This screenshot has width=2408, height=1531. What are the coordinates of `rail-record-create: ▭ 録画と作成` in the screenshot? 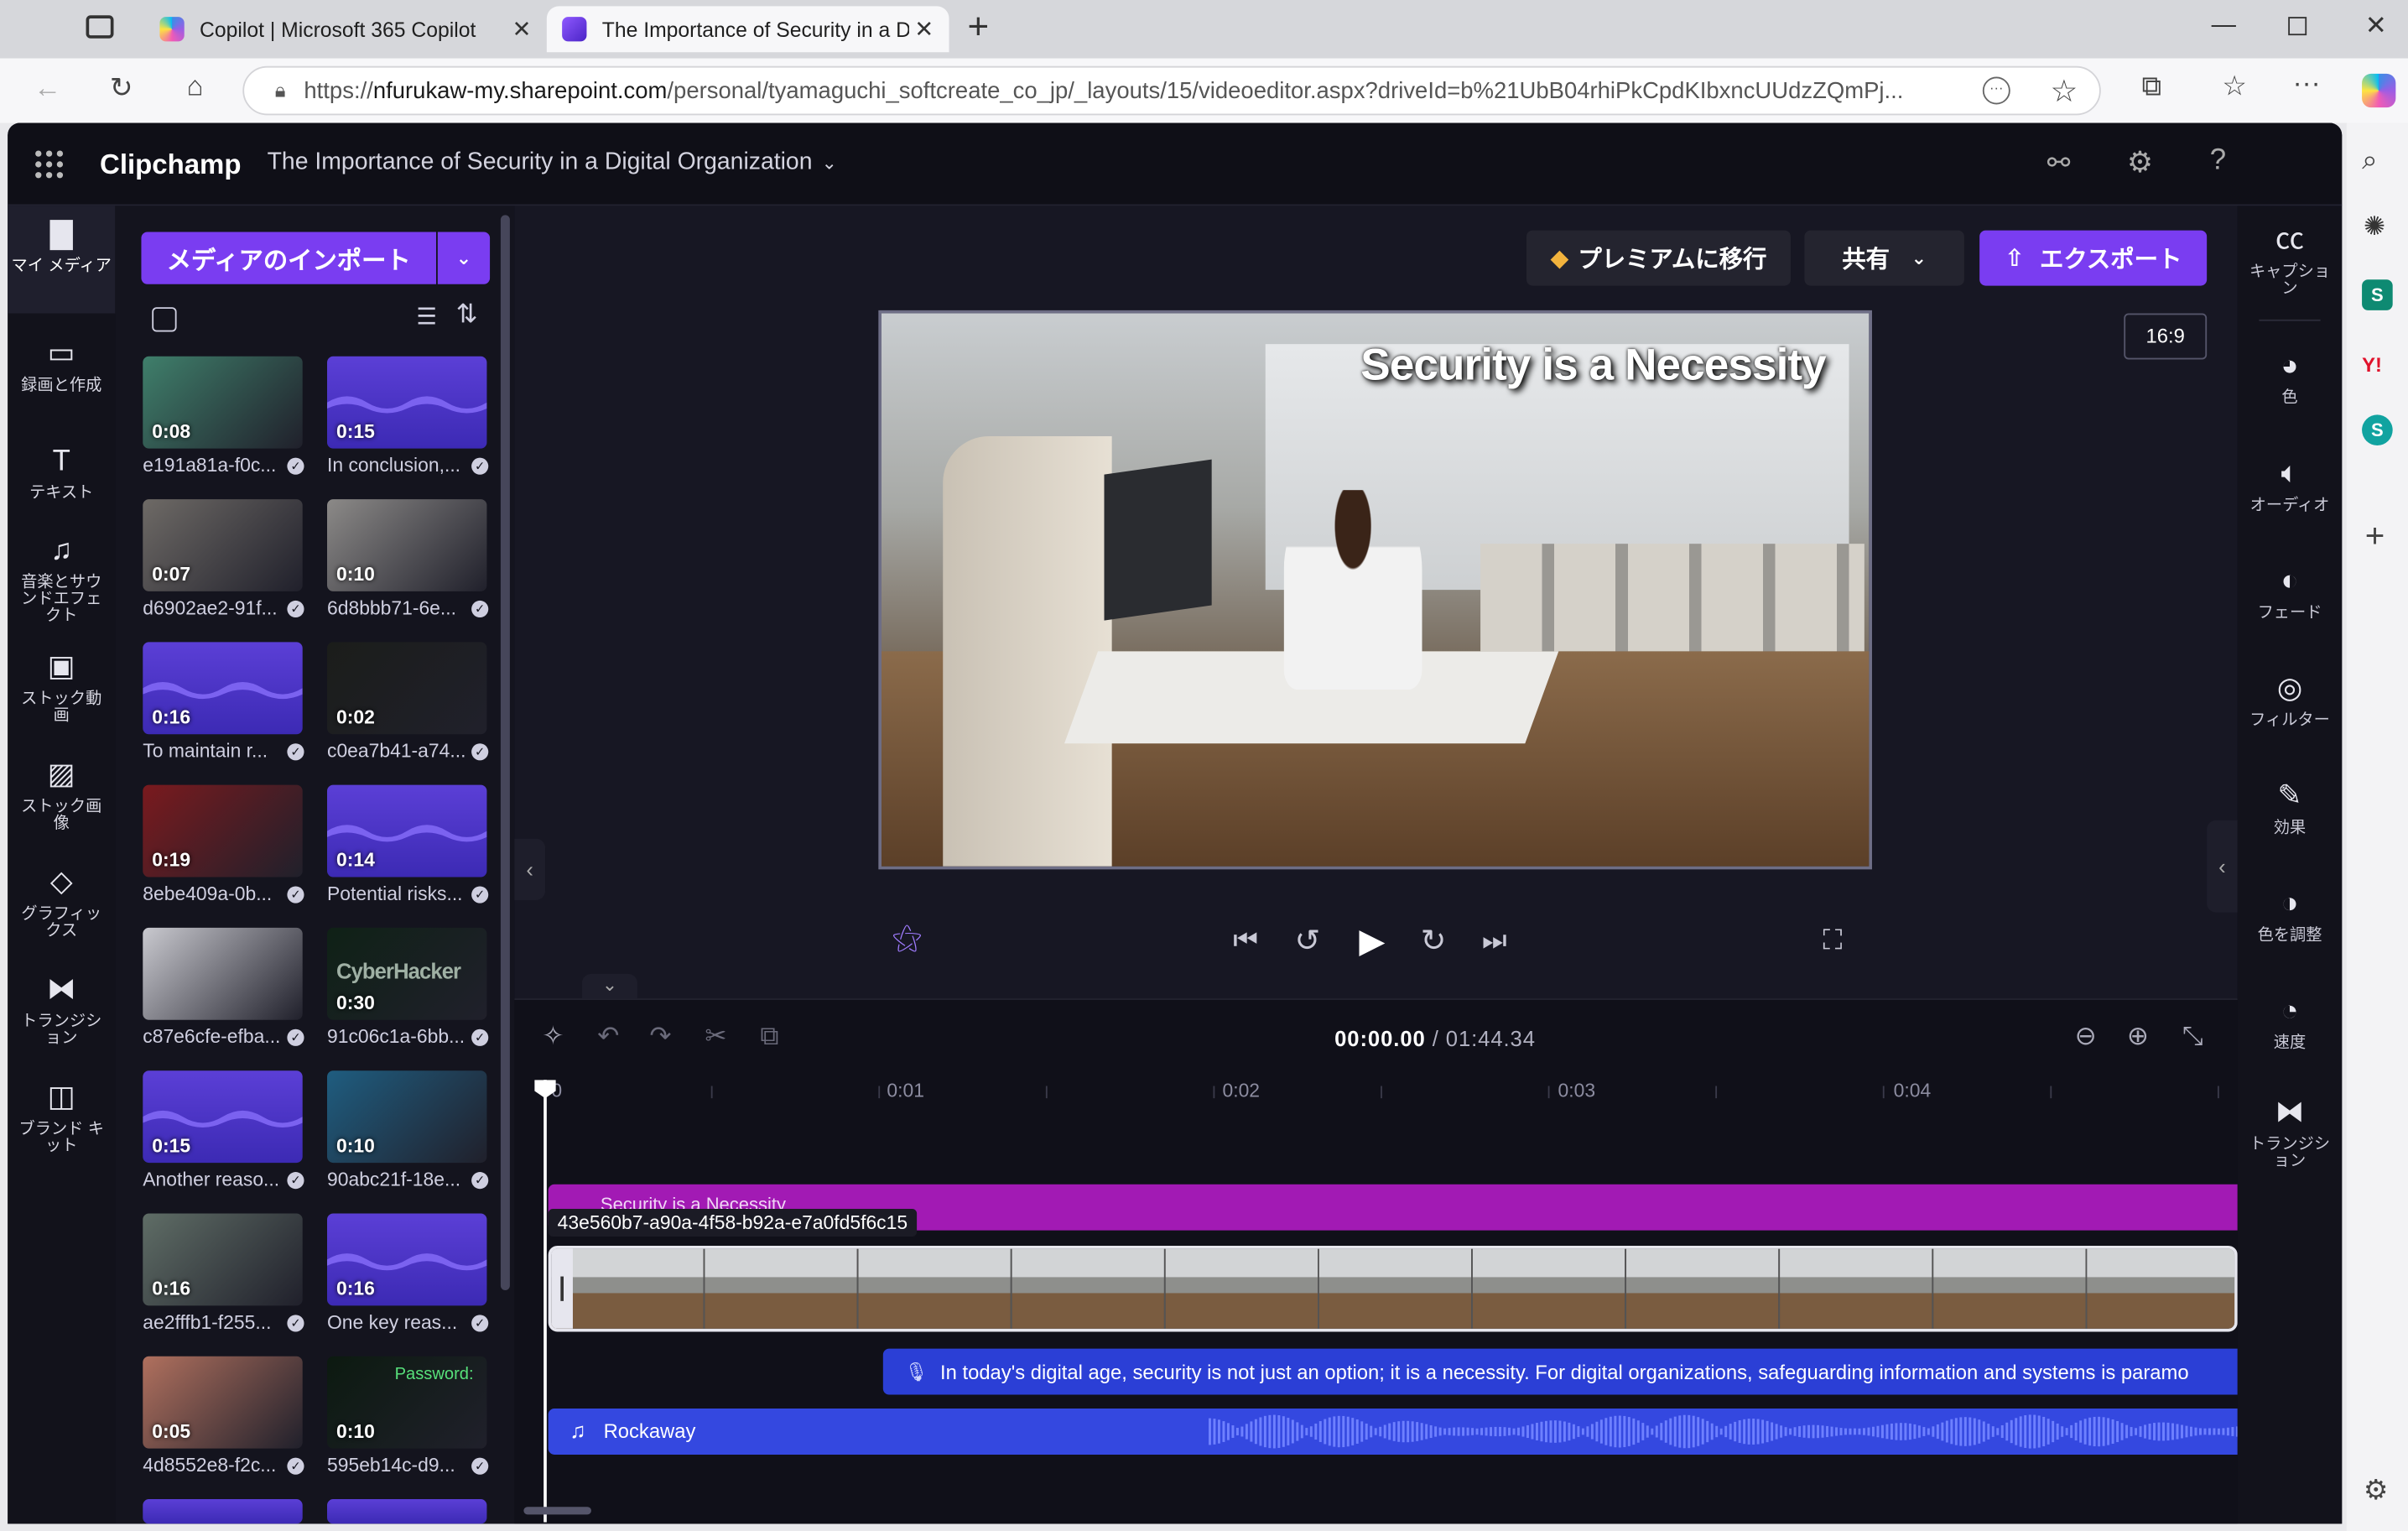 It's located at (61, 366).